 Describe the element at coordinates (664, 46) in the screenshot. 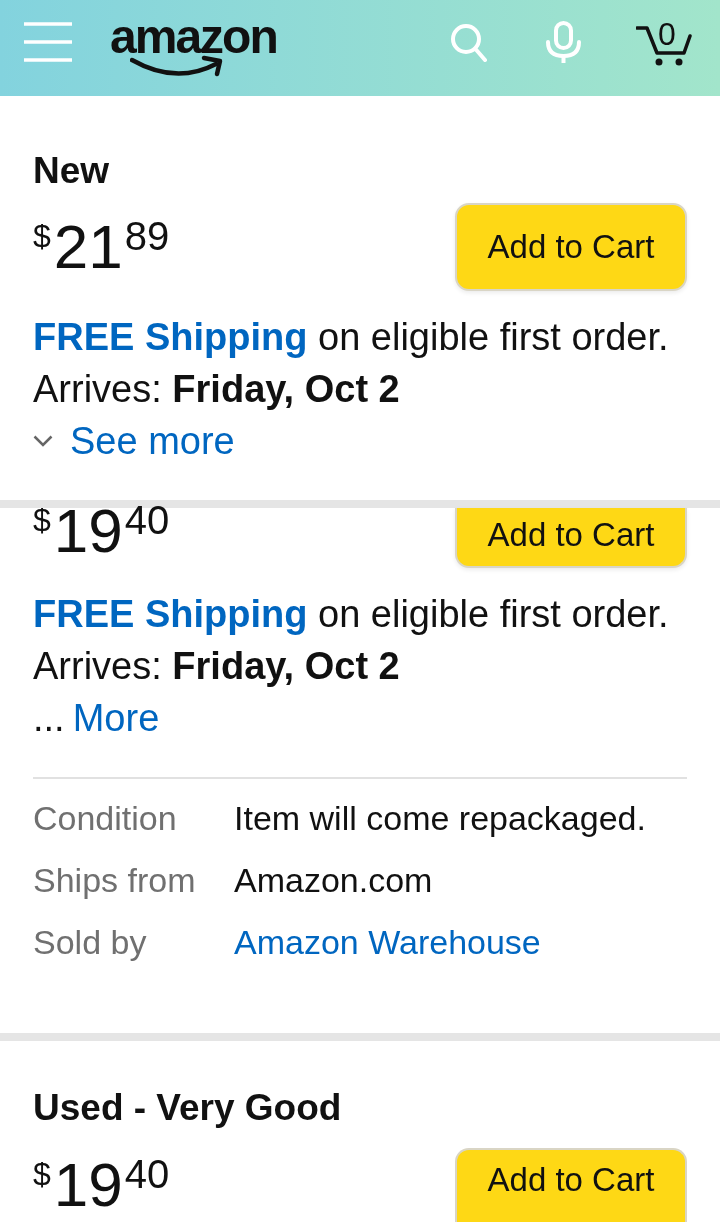

I see `cart-icon` at that location.